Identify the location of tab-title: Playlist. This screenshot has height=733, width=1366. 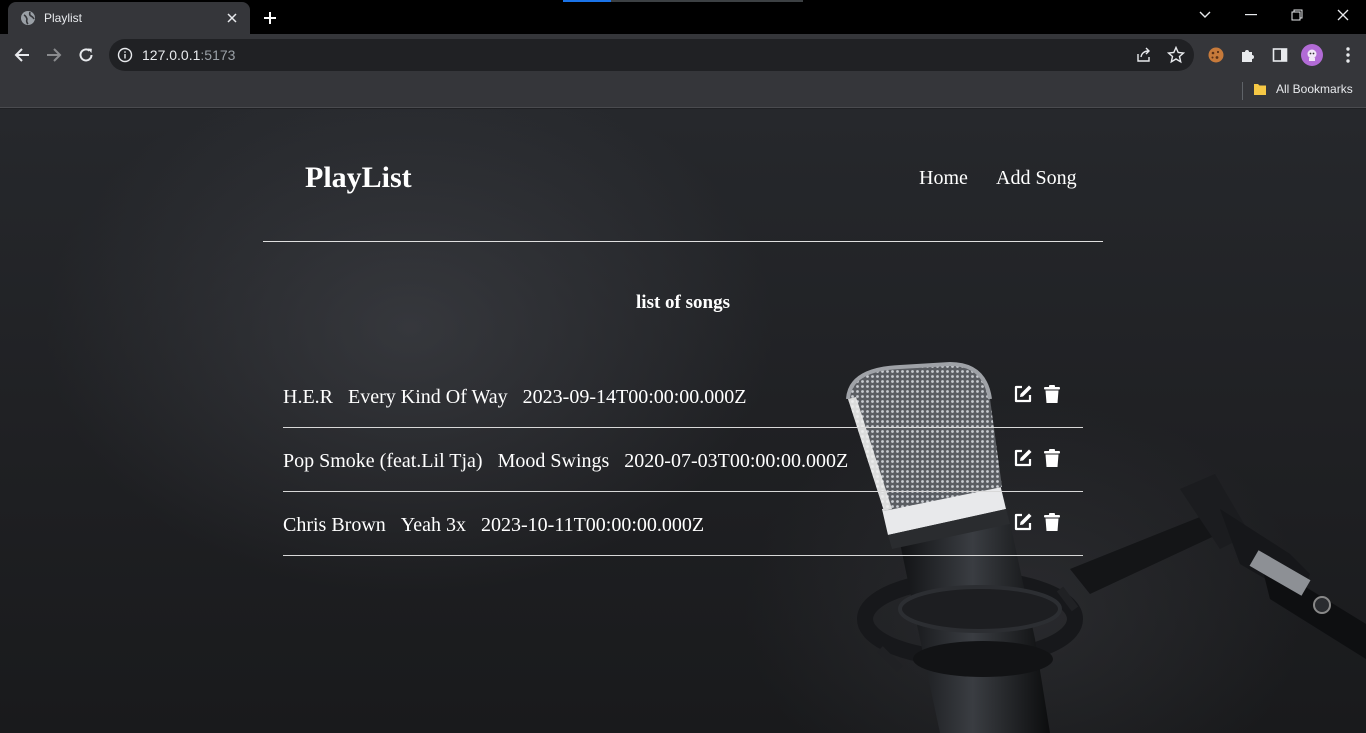
(63, 18).